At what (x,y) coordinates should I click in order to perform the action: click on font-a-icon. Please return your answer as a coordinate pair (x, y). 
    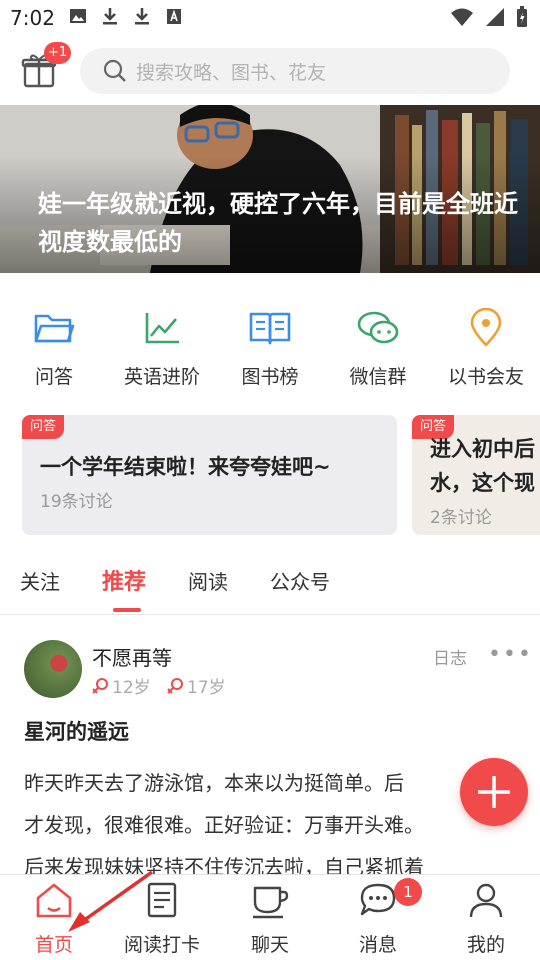
    Looking at the image, I should click on (174, 16).